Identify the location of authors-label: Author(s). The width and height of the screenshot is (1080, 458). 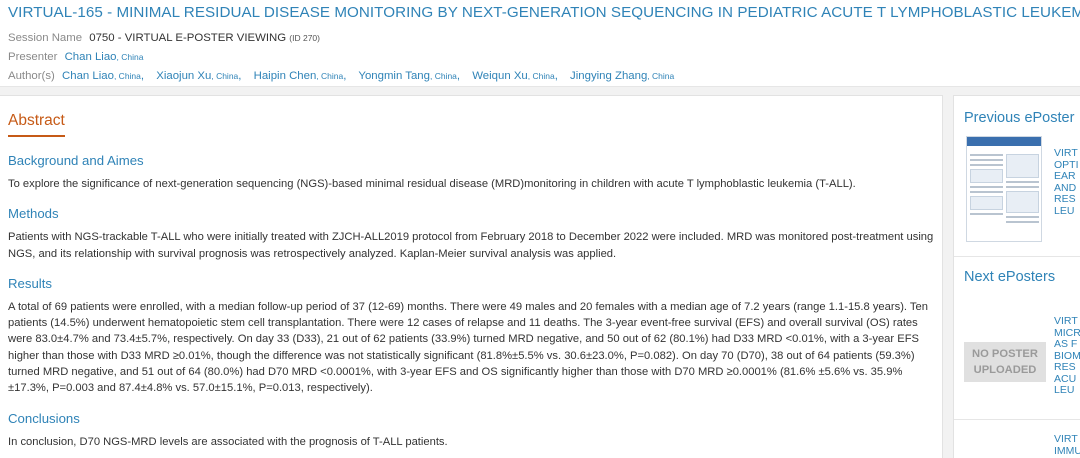
(31, 76).